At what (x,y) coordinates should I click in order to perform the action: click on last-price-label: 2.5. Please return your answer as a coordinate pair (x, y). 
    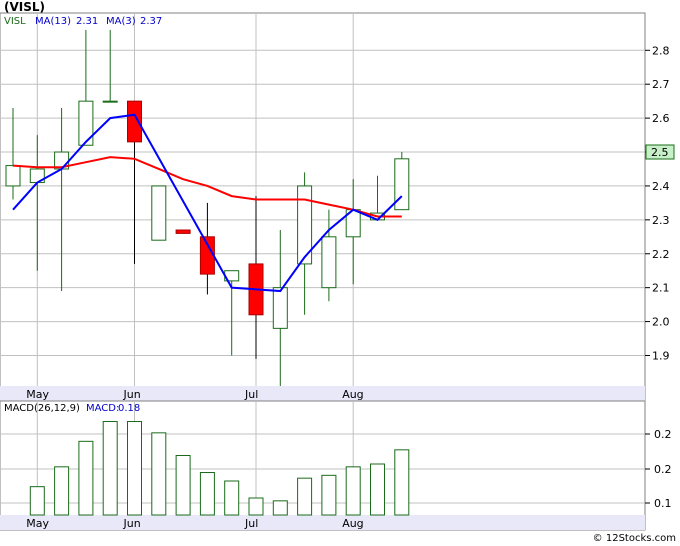
    Looking at the image, I should click on (660, 152).